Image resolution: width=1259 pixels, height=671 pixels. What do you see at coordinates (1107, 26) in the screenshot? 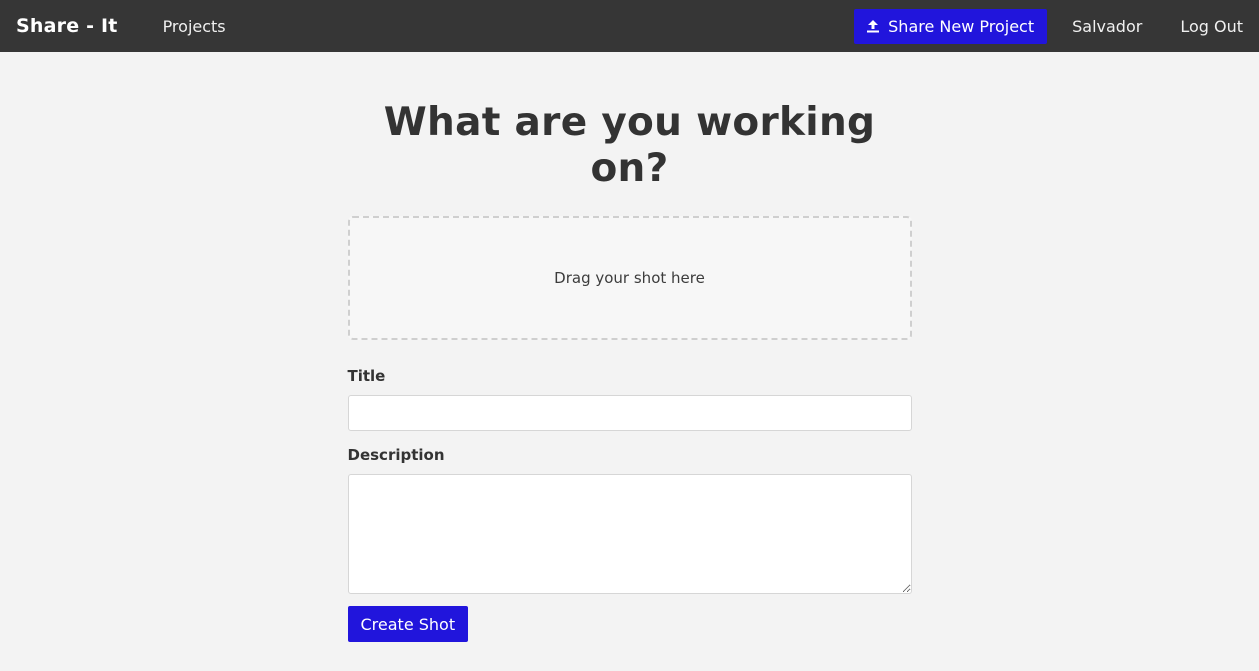
I see `user-profile-link: Salvador` at bounding box center [1107, 26].